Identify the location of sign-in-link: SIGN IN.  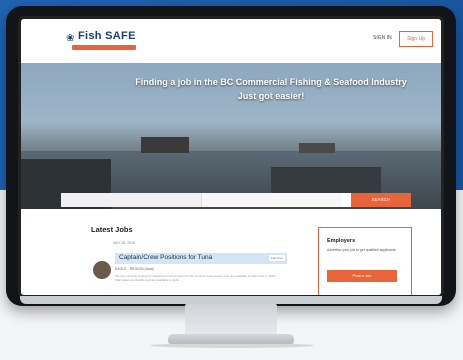
(382, 38).